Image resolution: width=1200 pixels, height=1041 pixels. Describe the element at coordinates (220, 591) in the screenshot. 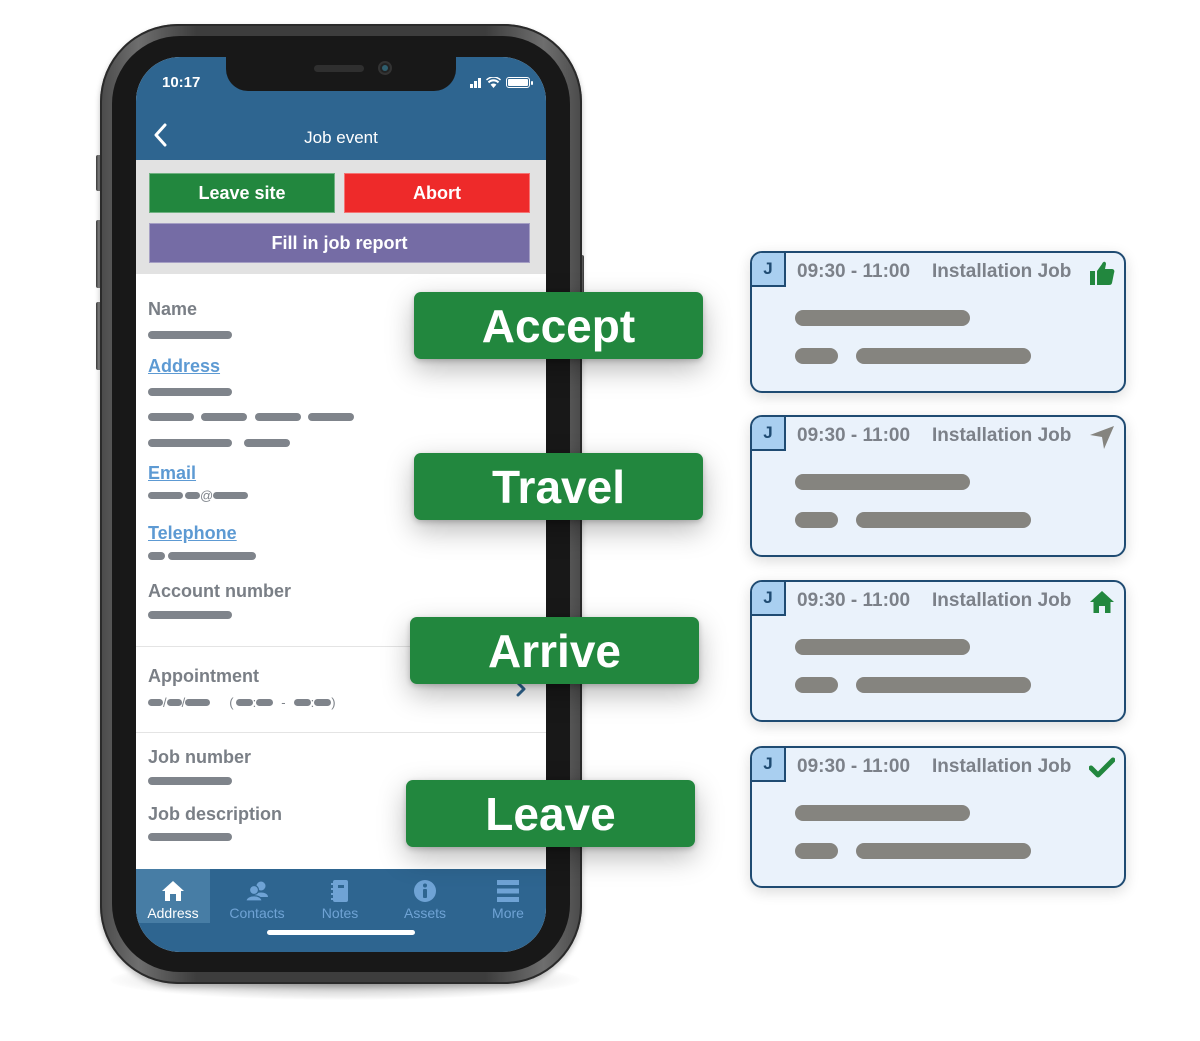

I see `account-number-label: Account number` at that location.